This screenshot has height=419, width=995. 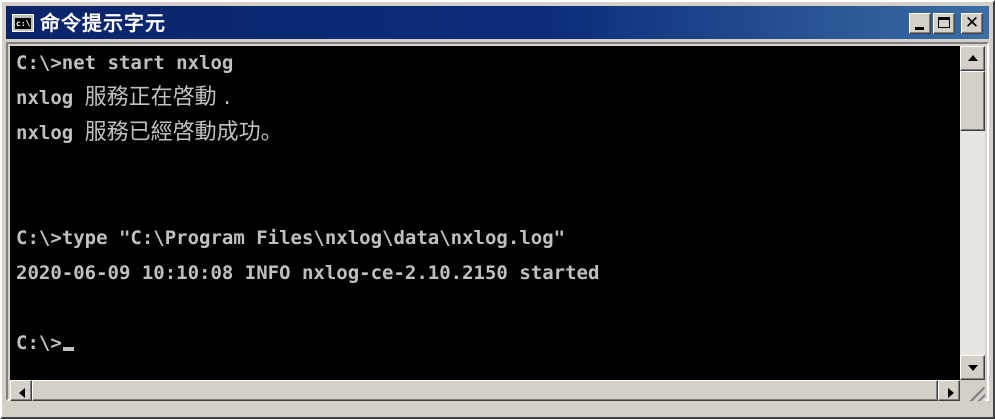 I want to click on maximize-button, so click(x=944, y=23).